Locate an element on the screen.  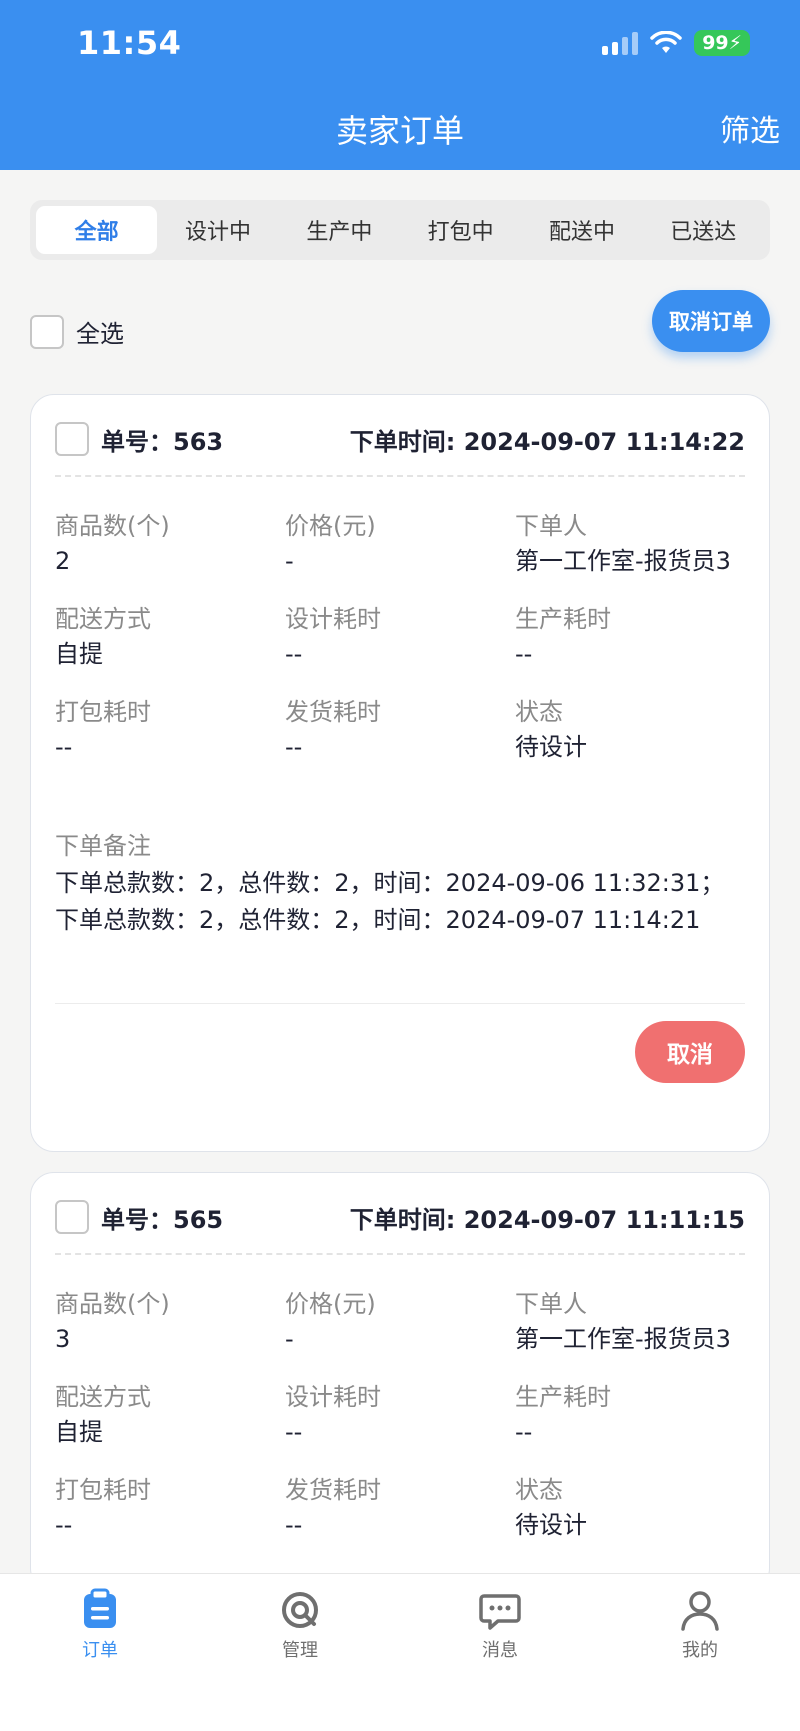
field-item-count: 商品数(个) 2 is located at coordinates (170, 544).